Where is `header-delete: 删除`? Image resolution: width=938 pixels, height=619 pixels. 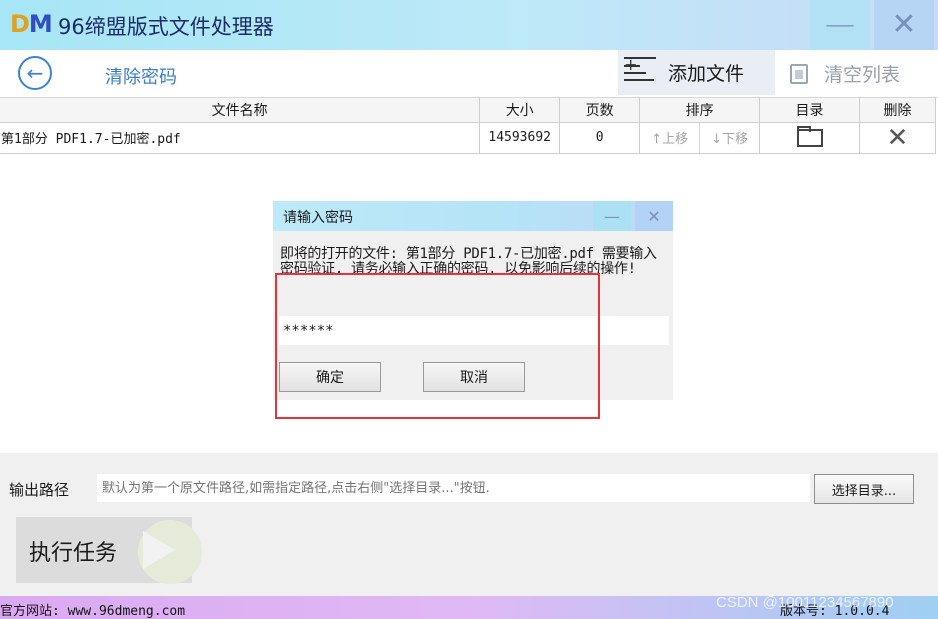 header-delete: 删除 is located at coordinates (897, 110).